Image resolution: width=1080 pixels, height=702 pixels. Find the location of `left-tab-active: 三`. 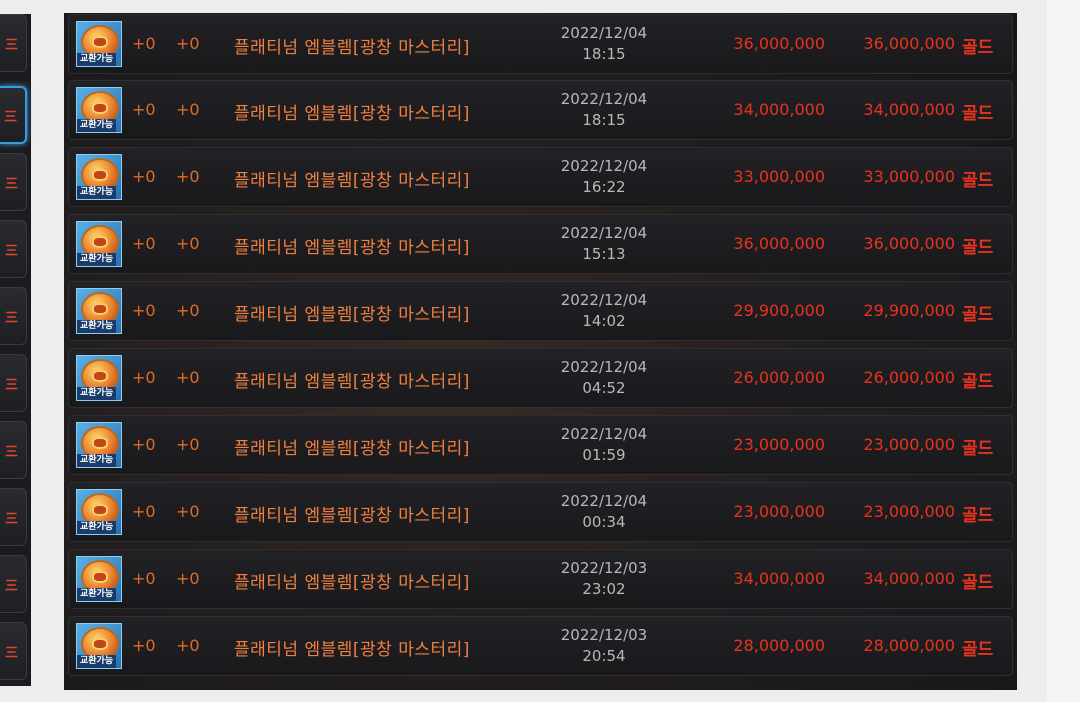

left-tab-active: 三 is located at coordinates (13, 115).